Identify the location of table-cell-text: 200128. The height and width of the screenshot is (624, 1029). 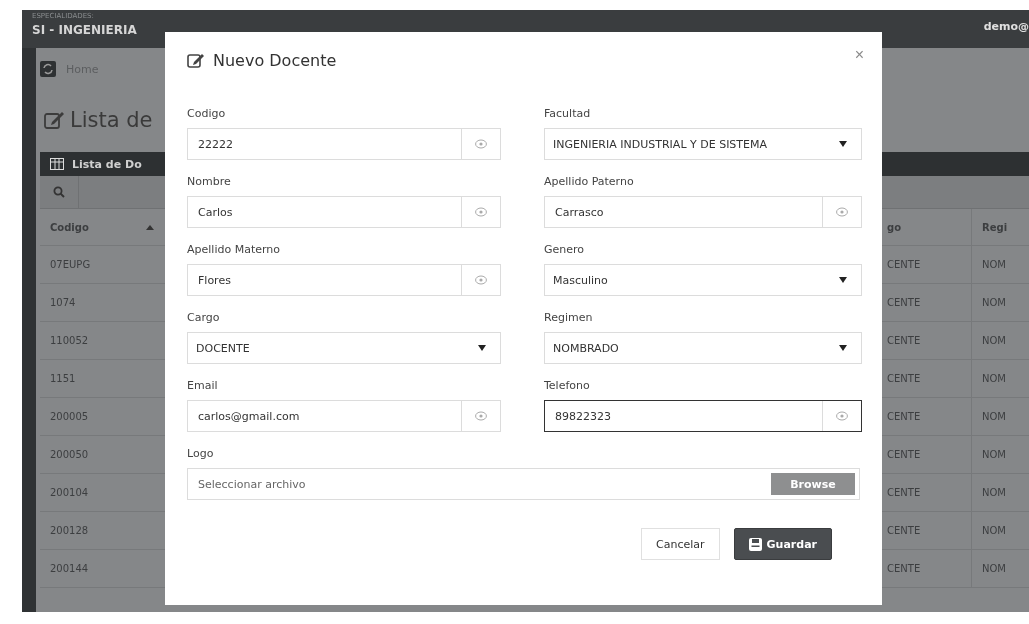
(69, 530).